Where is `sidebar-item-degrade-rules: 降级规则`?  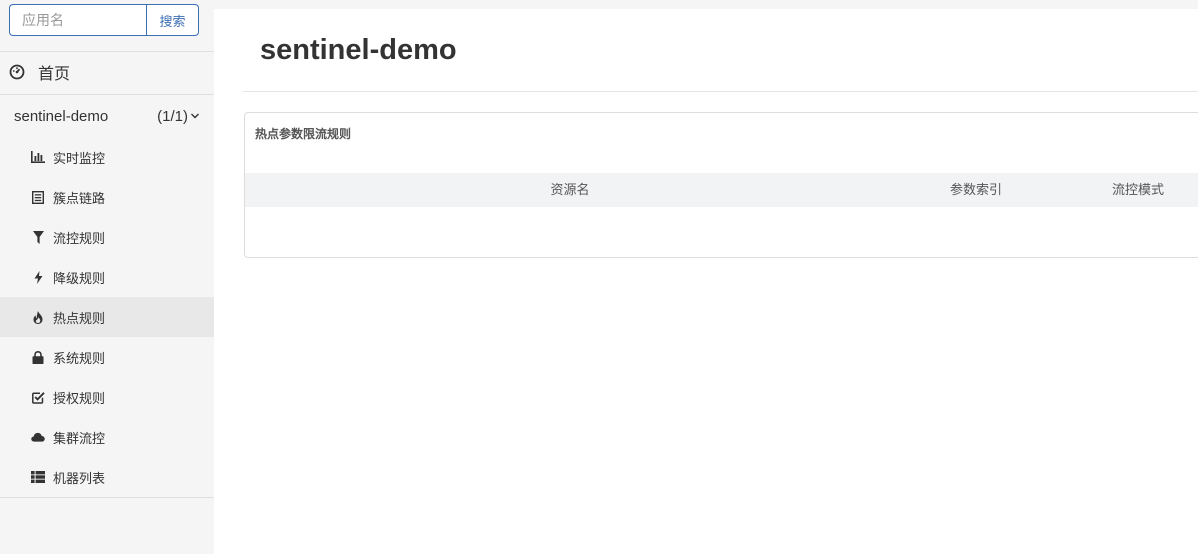
sidebar-item-degrade-rules: 降级规则 is located at coordinates (107, 277).